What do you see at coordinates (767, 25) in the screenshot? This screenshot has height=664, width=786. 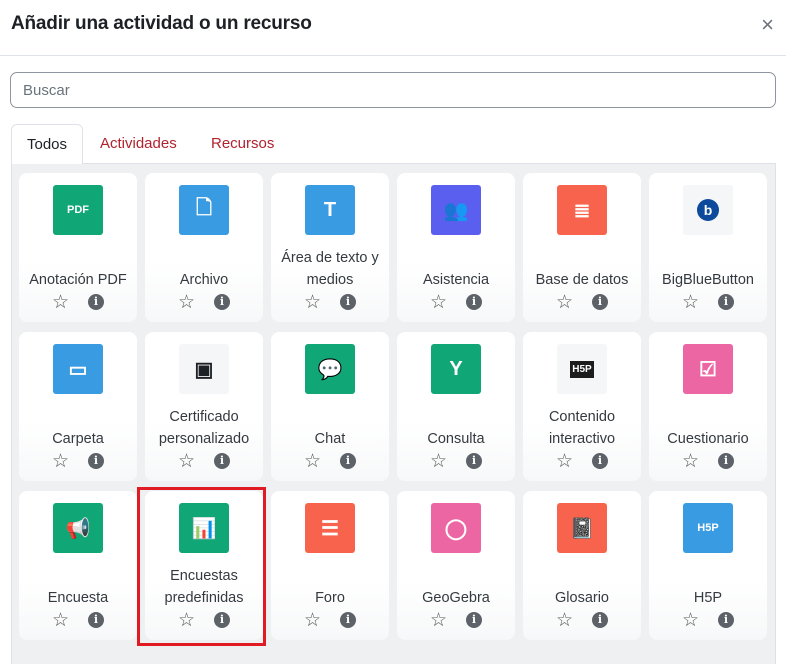 I see `close-icon: ×` at bounding box center [767, 25].